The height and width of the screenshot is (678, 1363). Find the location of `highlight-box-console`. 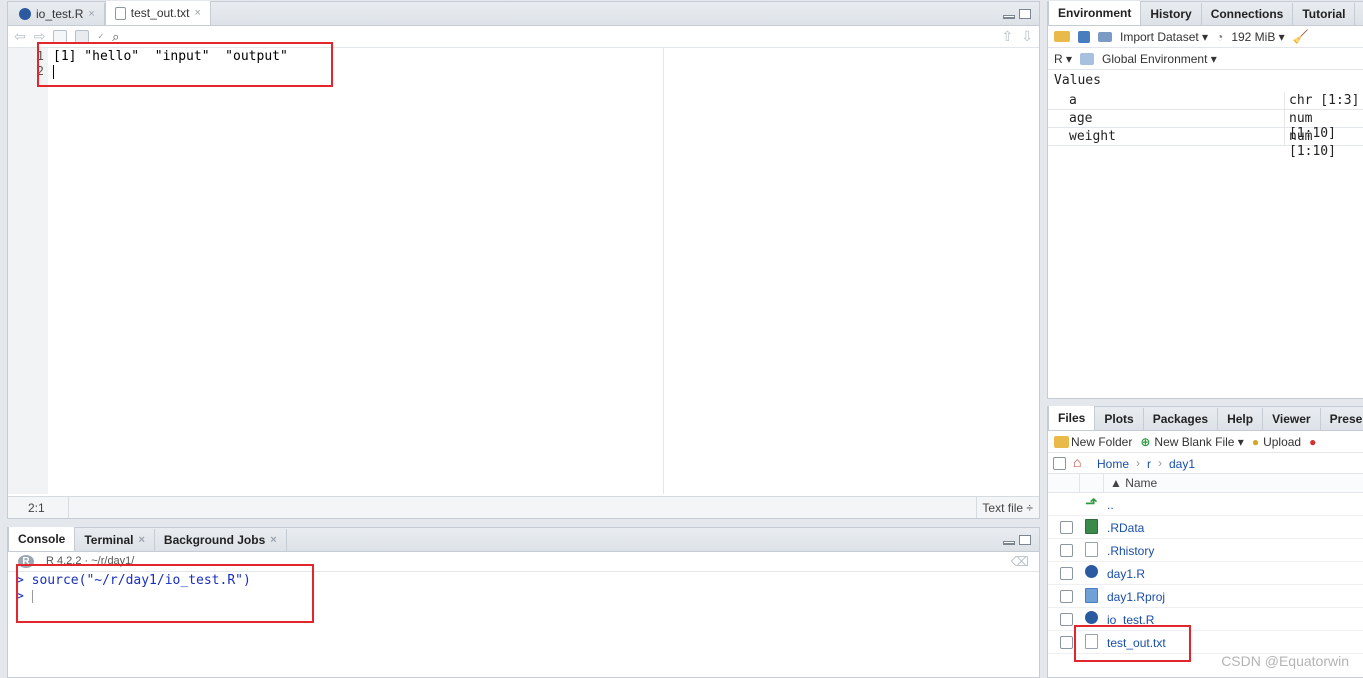

highlight-box-console is located at coordinates (165, 593).